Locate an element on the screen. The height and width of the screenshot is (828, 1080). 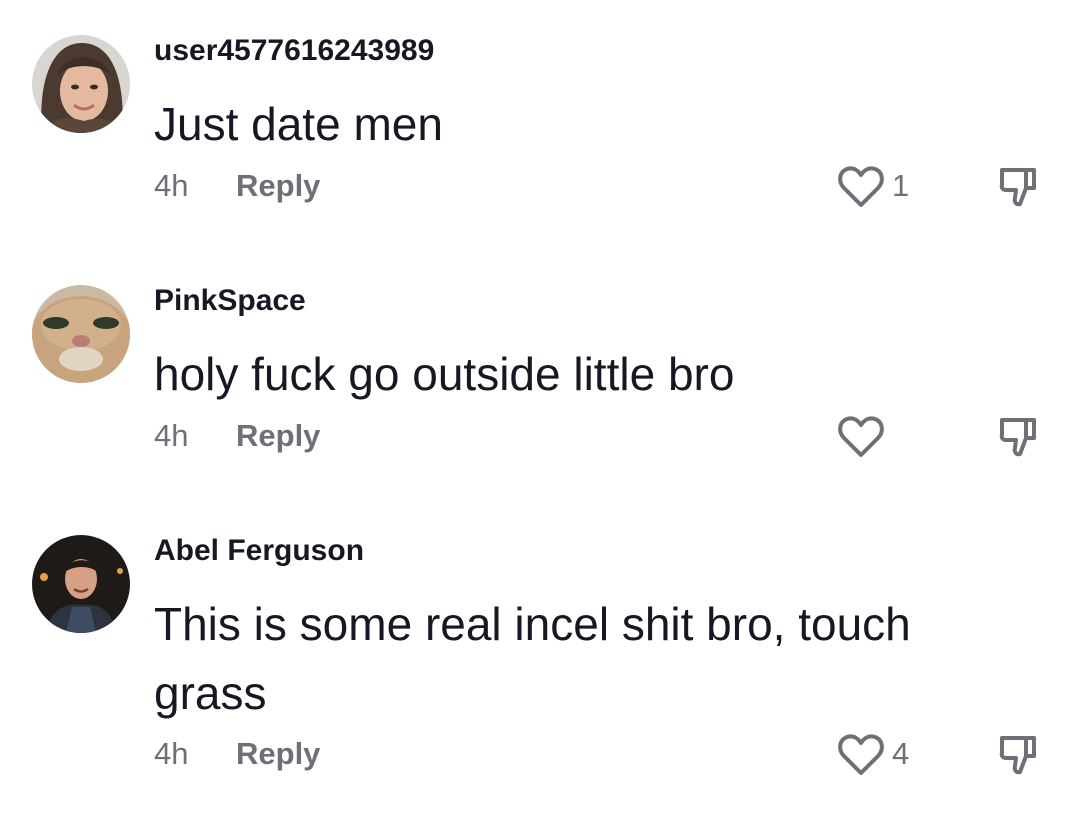
username: PinkSpace is located at coordinates (230, 301).